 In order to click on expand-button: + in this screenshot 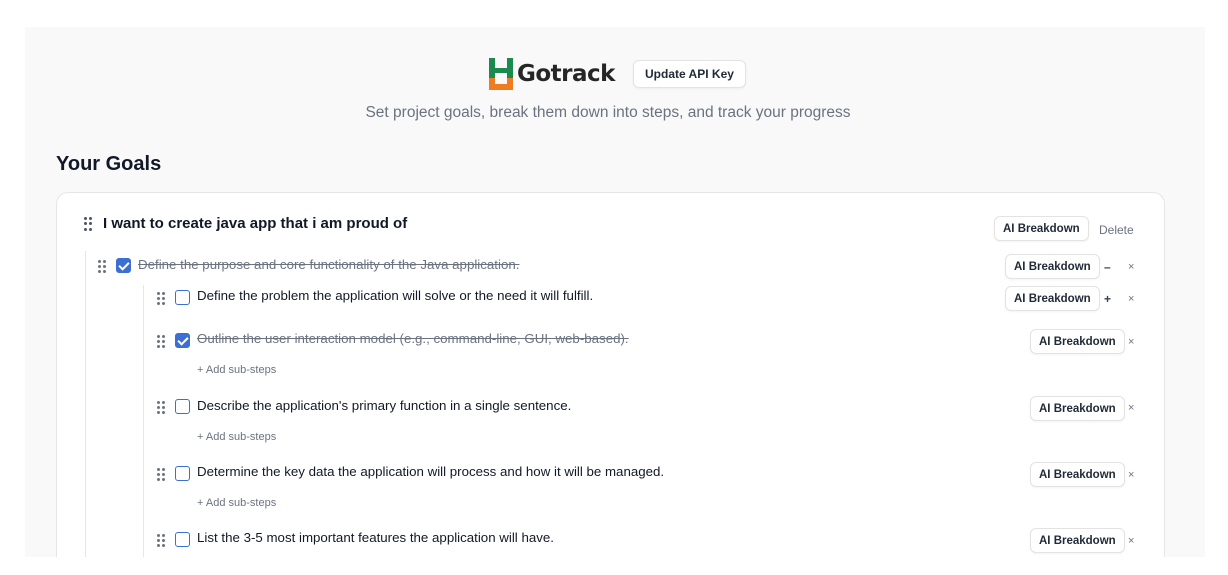, I will do `click(1107, 299)`.